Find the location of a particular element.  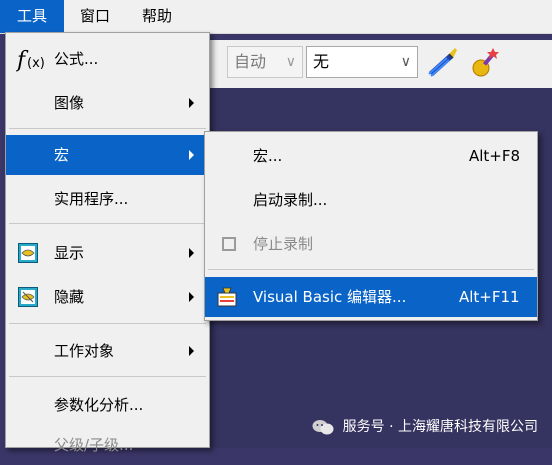

watermark: 服务号 · 上海耀唐科技有限公司 is located at coordinates (425, 426).